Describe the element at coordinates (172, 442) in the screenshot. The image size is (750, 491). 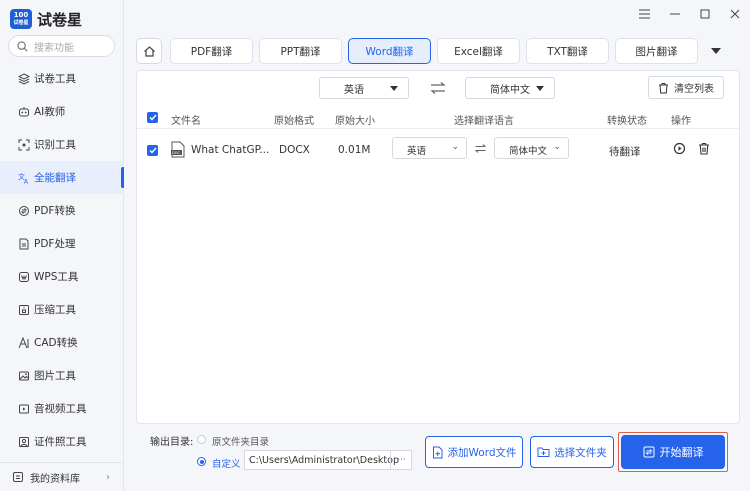
I see `output-dir-label: 输出目录:` at that location.